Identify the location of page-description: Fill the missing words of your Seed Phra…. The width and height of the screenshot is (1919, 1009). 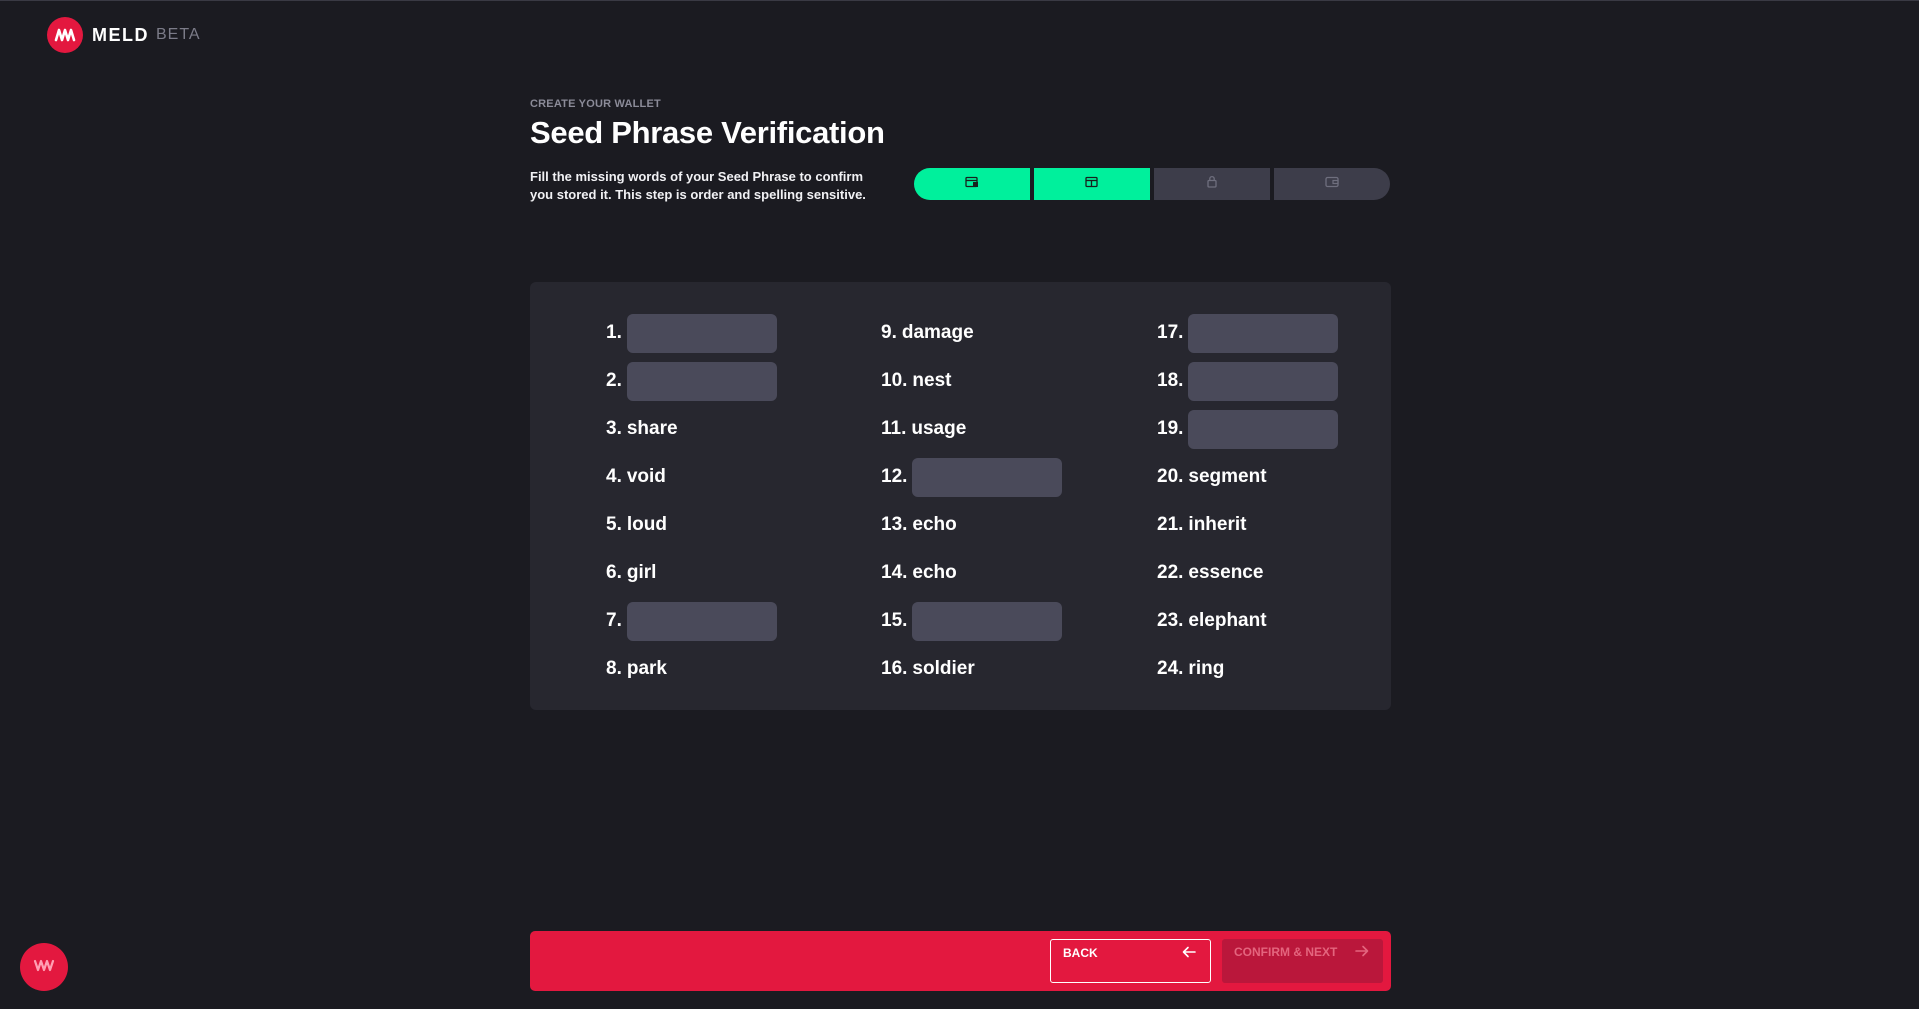
(700, 186).